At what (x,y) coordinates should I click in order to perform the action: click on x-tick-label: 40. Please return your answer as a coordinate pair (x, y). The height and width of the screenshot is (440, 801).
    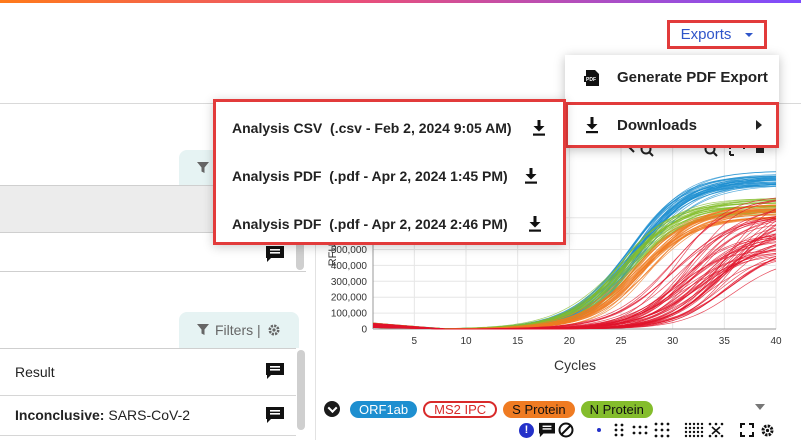
    Looking at the image, I should click on (776, 341).